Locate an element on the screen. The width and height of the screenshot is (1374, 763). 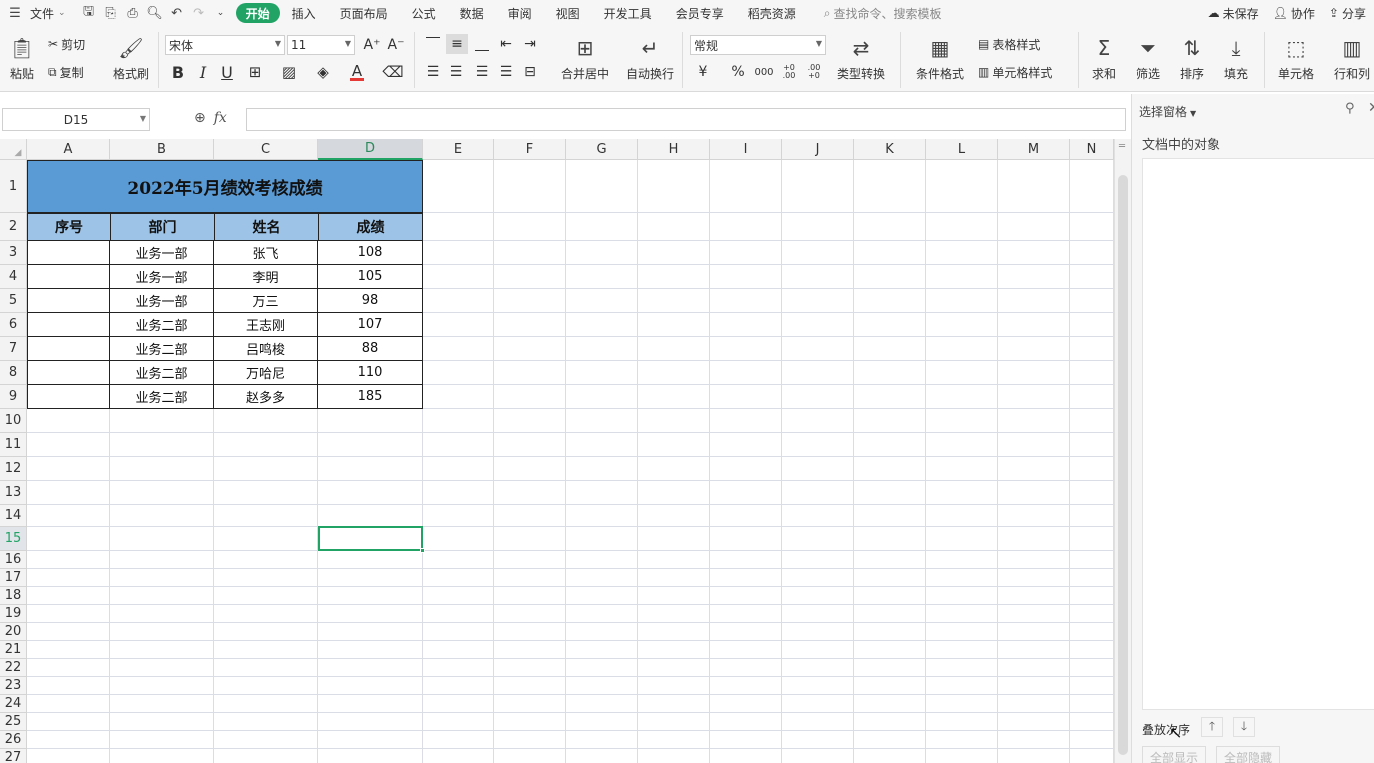
cell-name: 万三 is located at coordinates (265, 300).